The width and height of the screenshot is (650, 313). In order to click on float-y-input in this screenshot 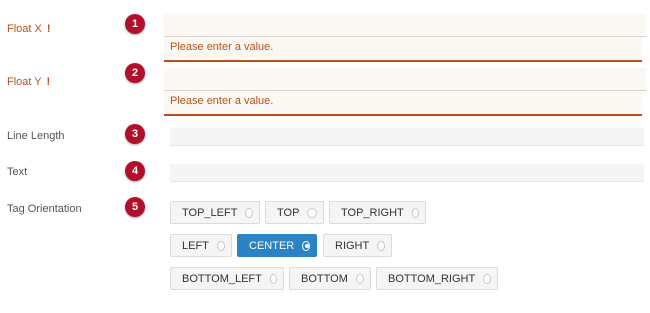, I will do `click(405, 79)`.